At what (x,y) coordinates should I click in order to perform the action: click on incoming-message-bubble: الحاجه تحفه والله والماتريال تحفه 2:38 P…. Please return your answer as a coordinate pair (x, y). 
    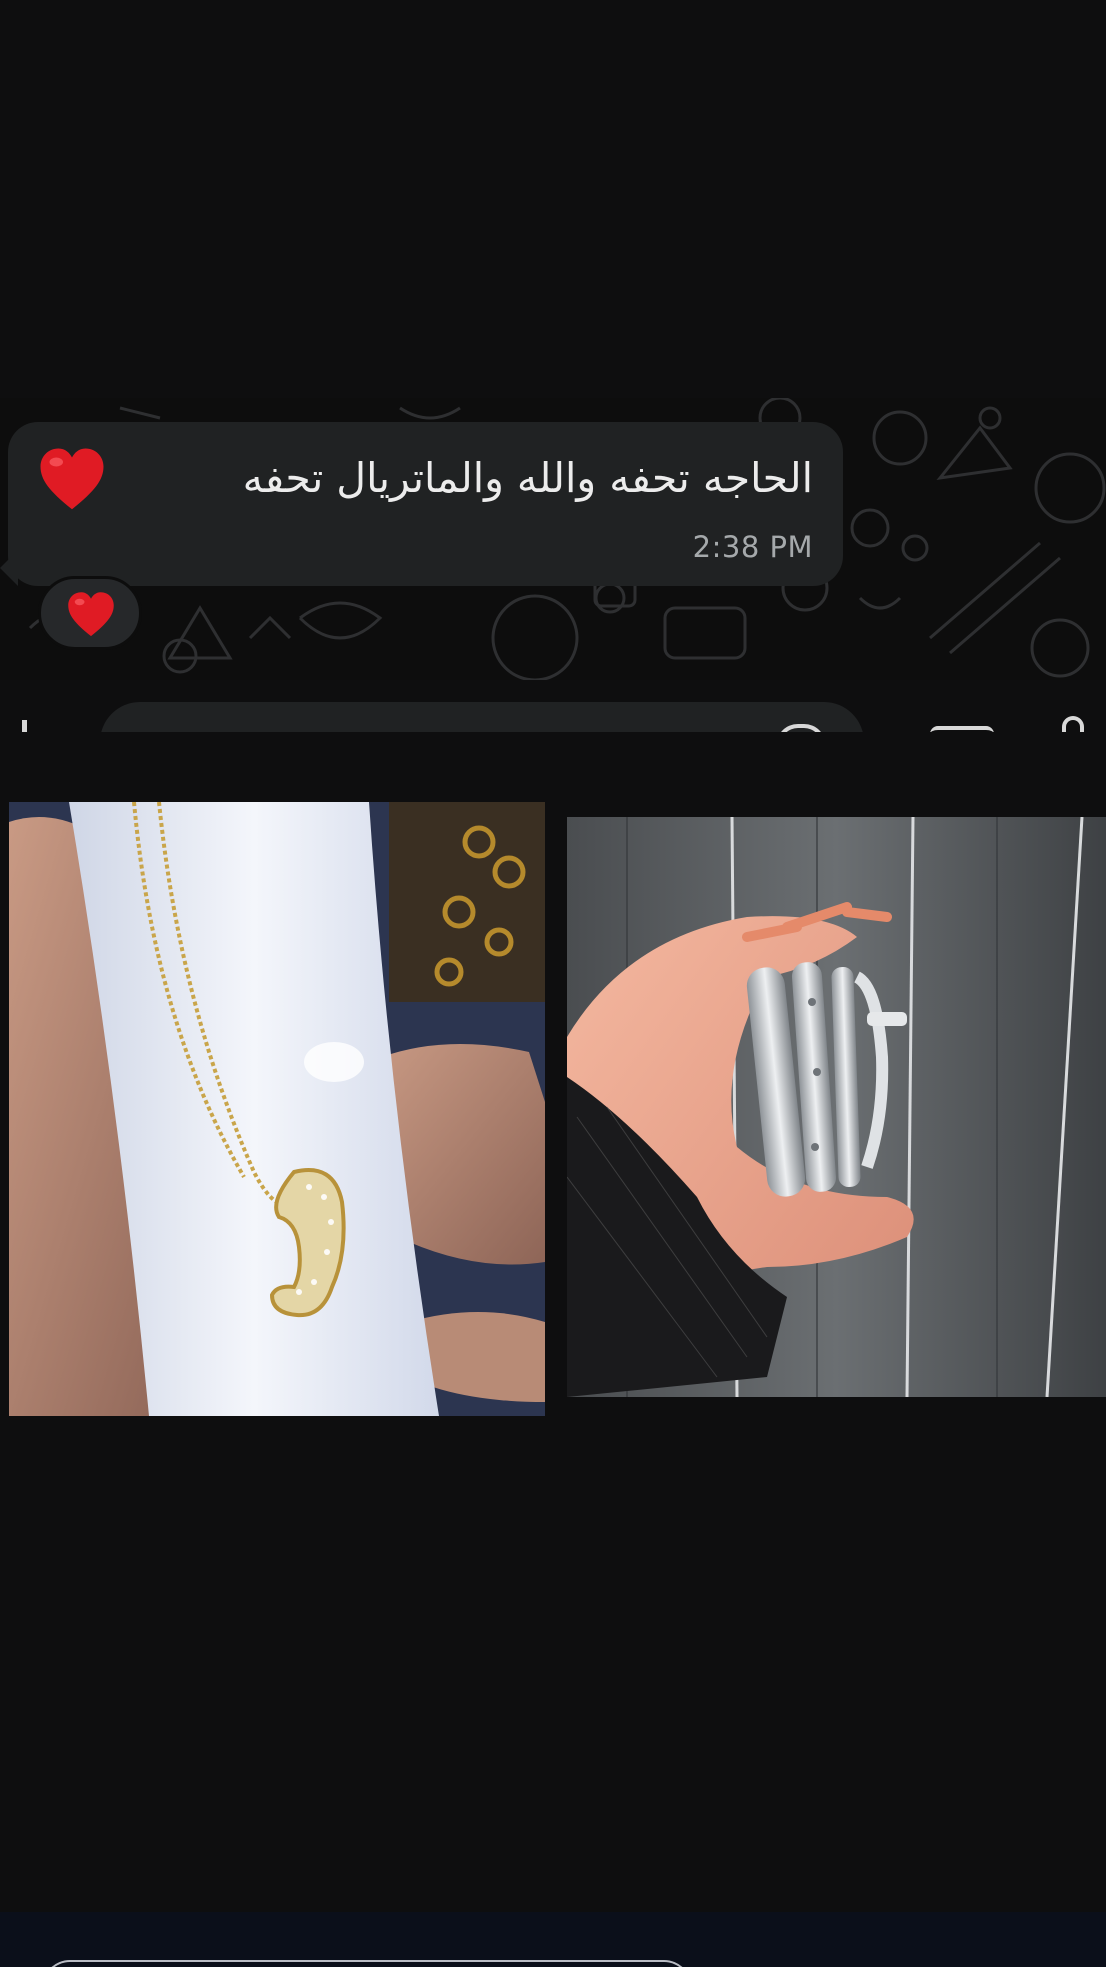
    Looking at the image, I should click on (421, 504).